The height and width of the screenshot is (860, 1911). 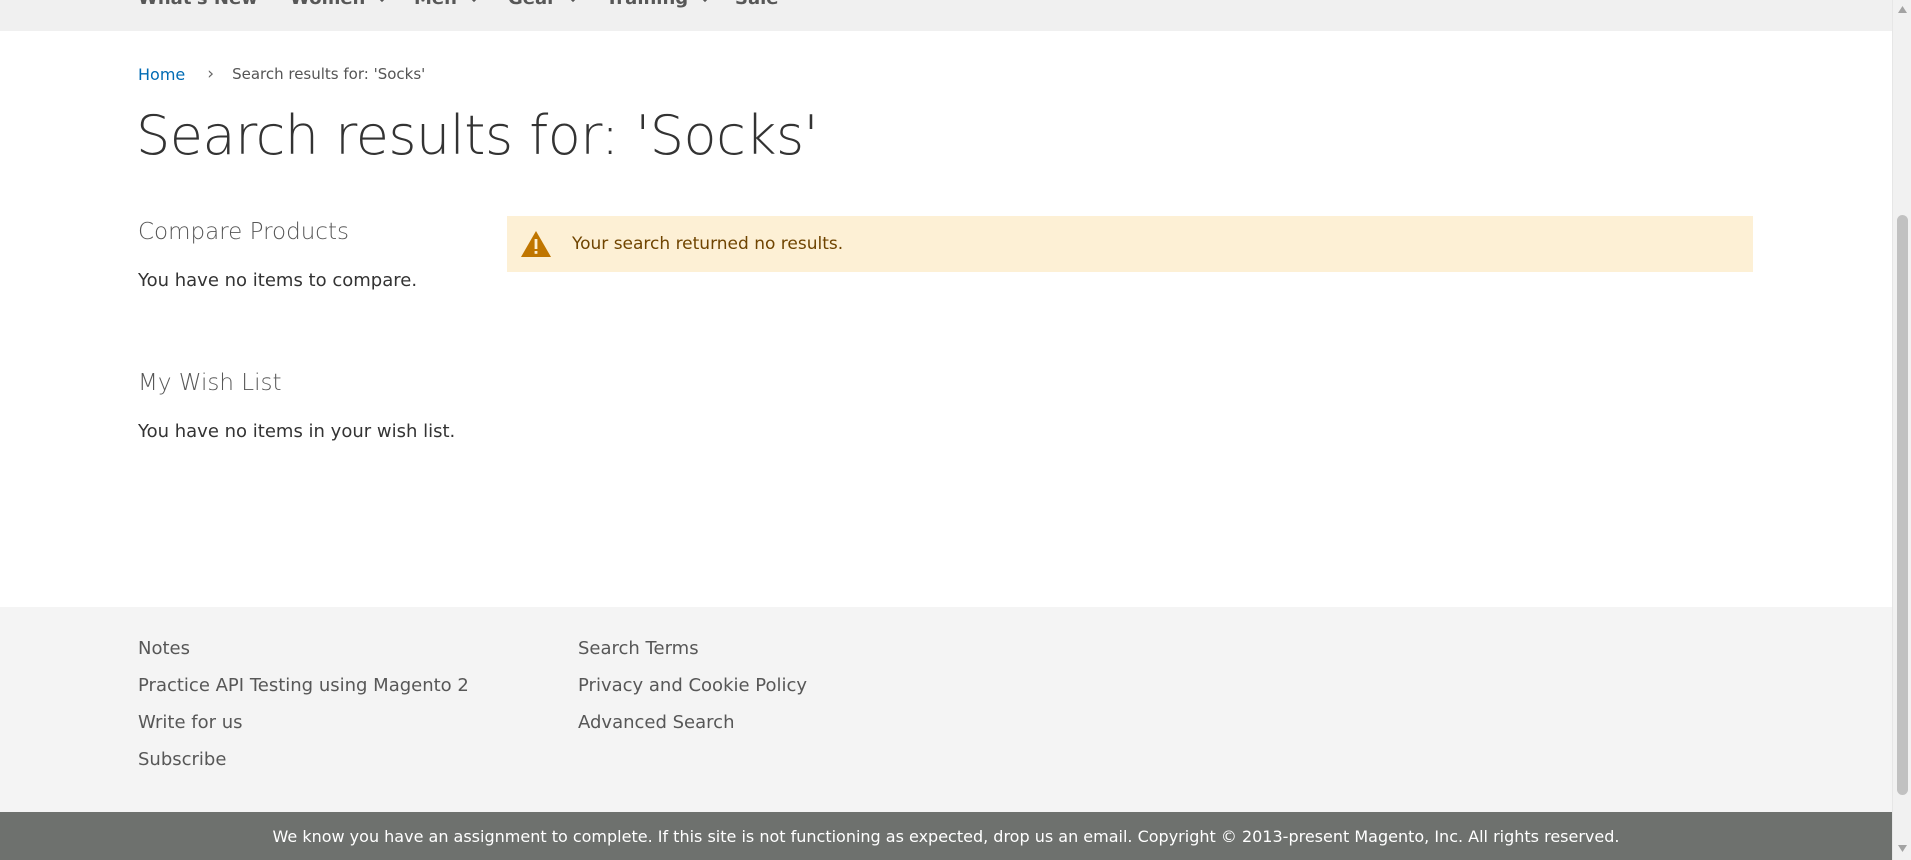 I want to click on breadcrumb: Home › Search results for: 'Socks', so click(x=281, y=74).